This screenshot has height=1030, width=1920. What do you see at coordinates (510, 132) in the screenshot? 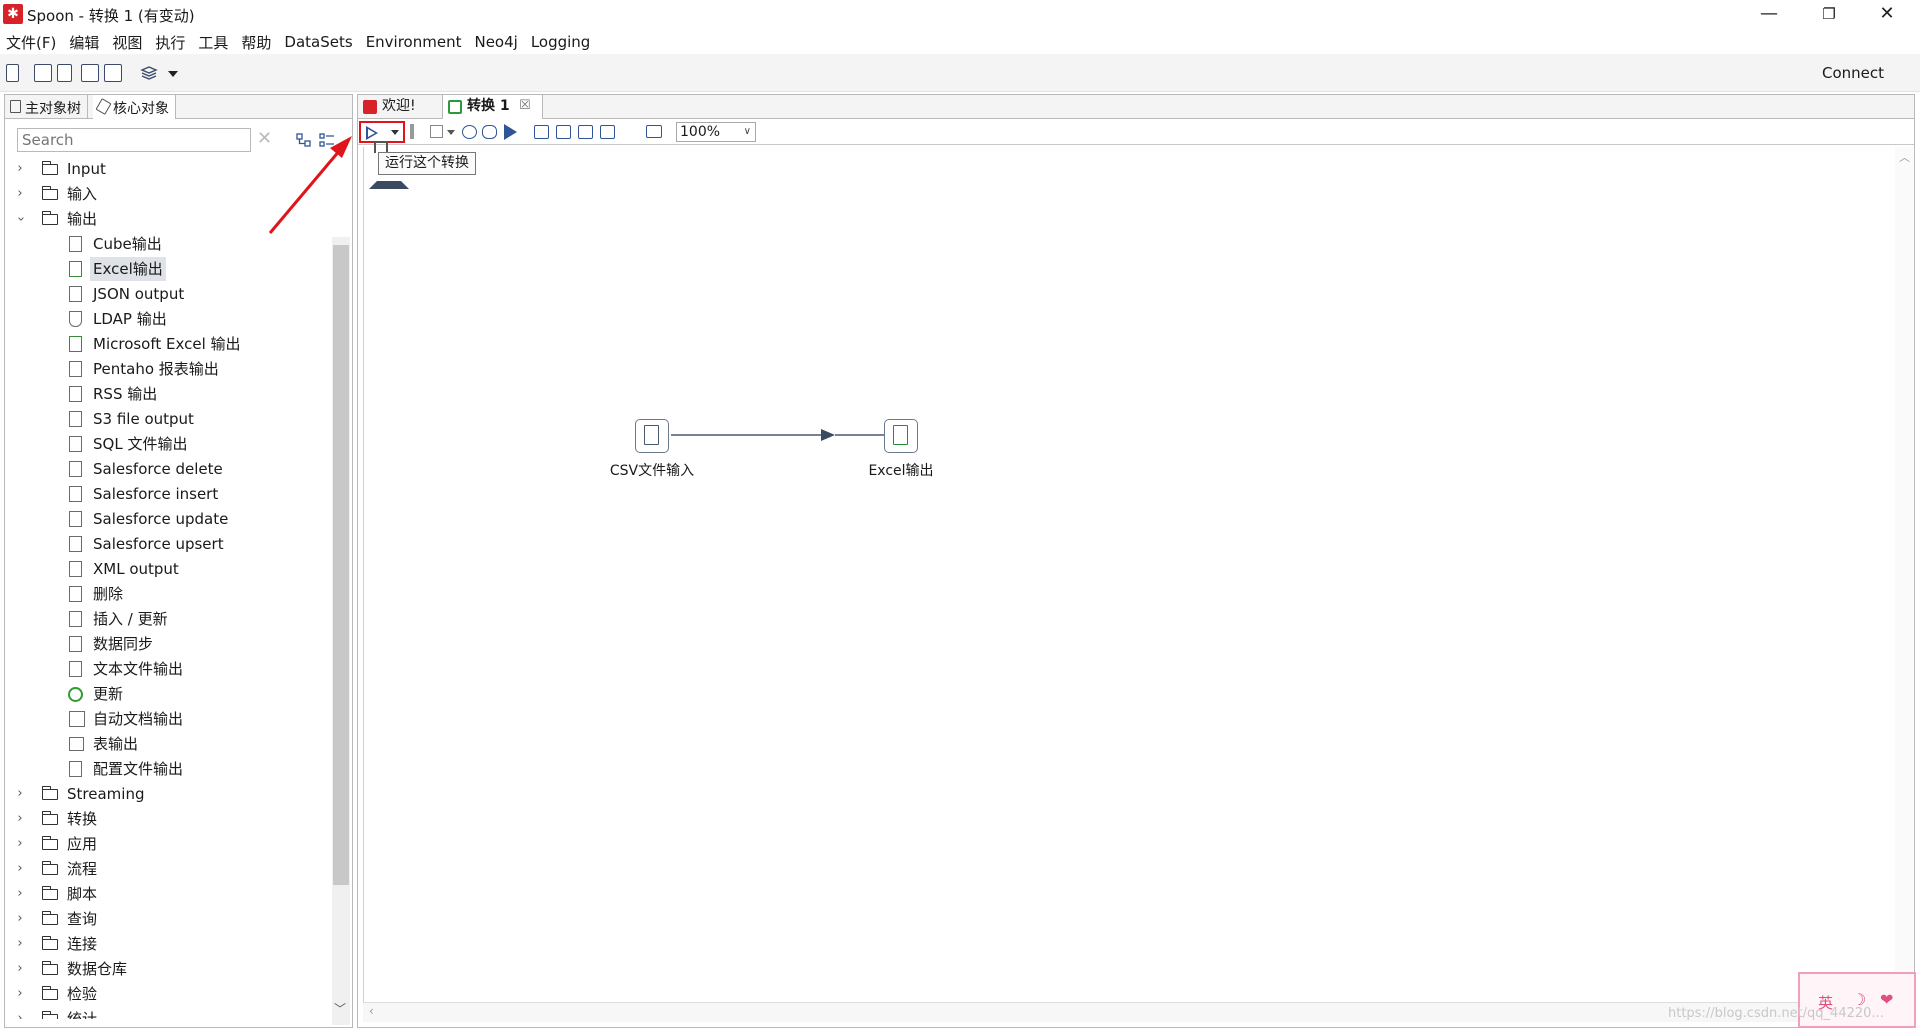
I see `replay-icon` at bounding box center [510, 132].